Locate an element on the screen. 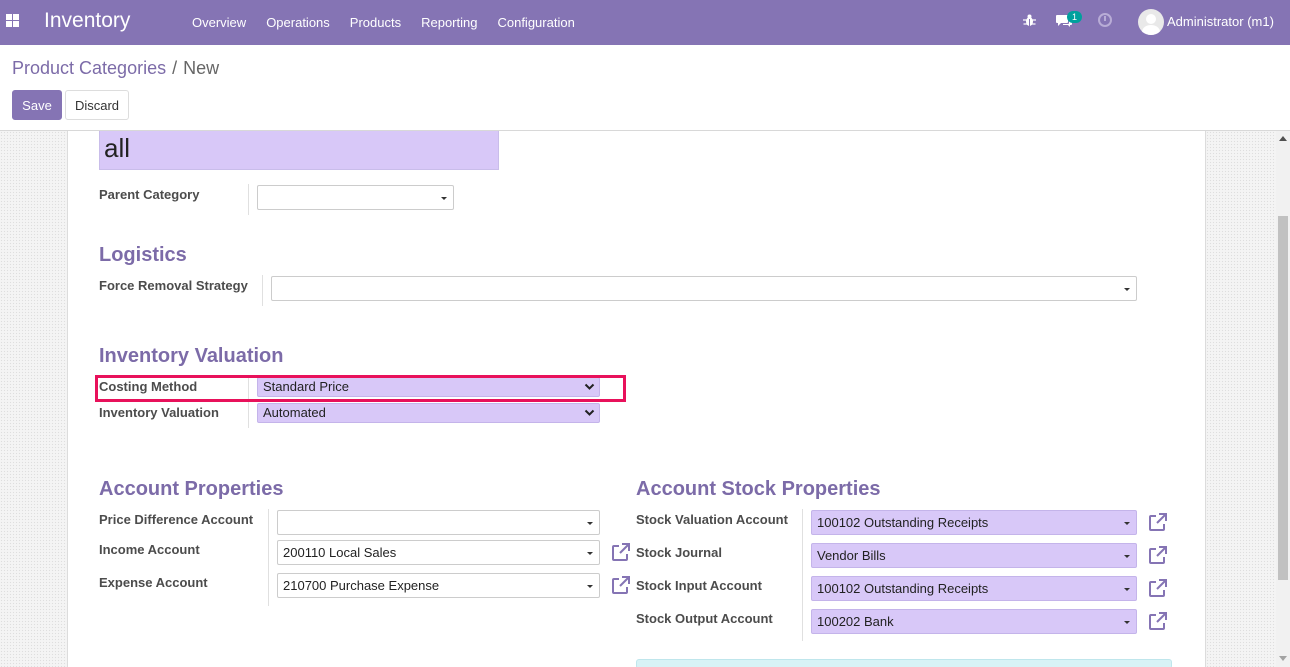 This screenshot has width=1290, height=667. user-menu: Administrator (m1) is located at coordinates (1220, 21).